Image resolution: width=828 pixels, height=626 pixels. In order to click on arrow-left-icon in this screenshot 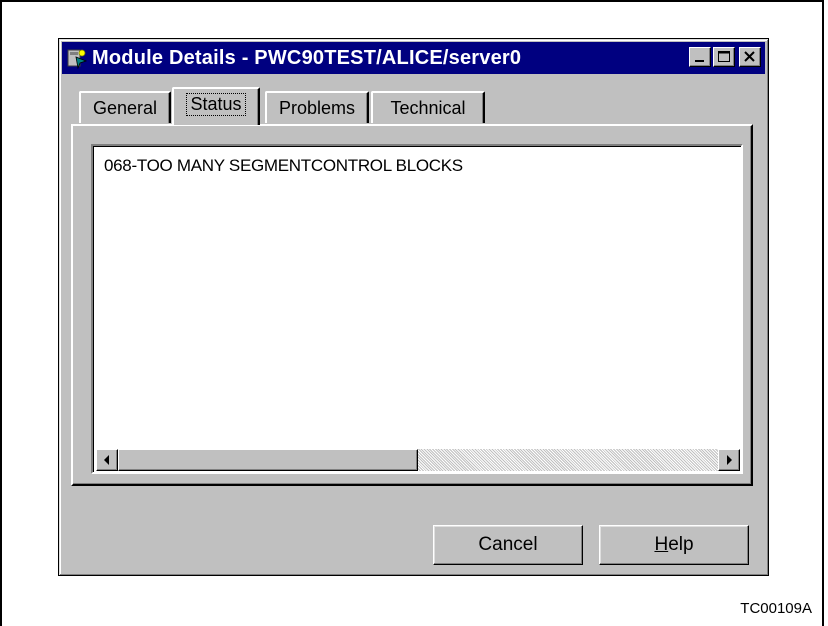, I will do `click(106, 460)`.